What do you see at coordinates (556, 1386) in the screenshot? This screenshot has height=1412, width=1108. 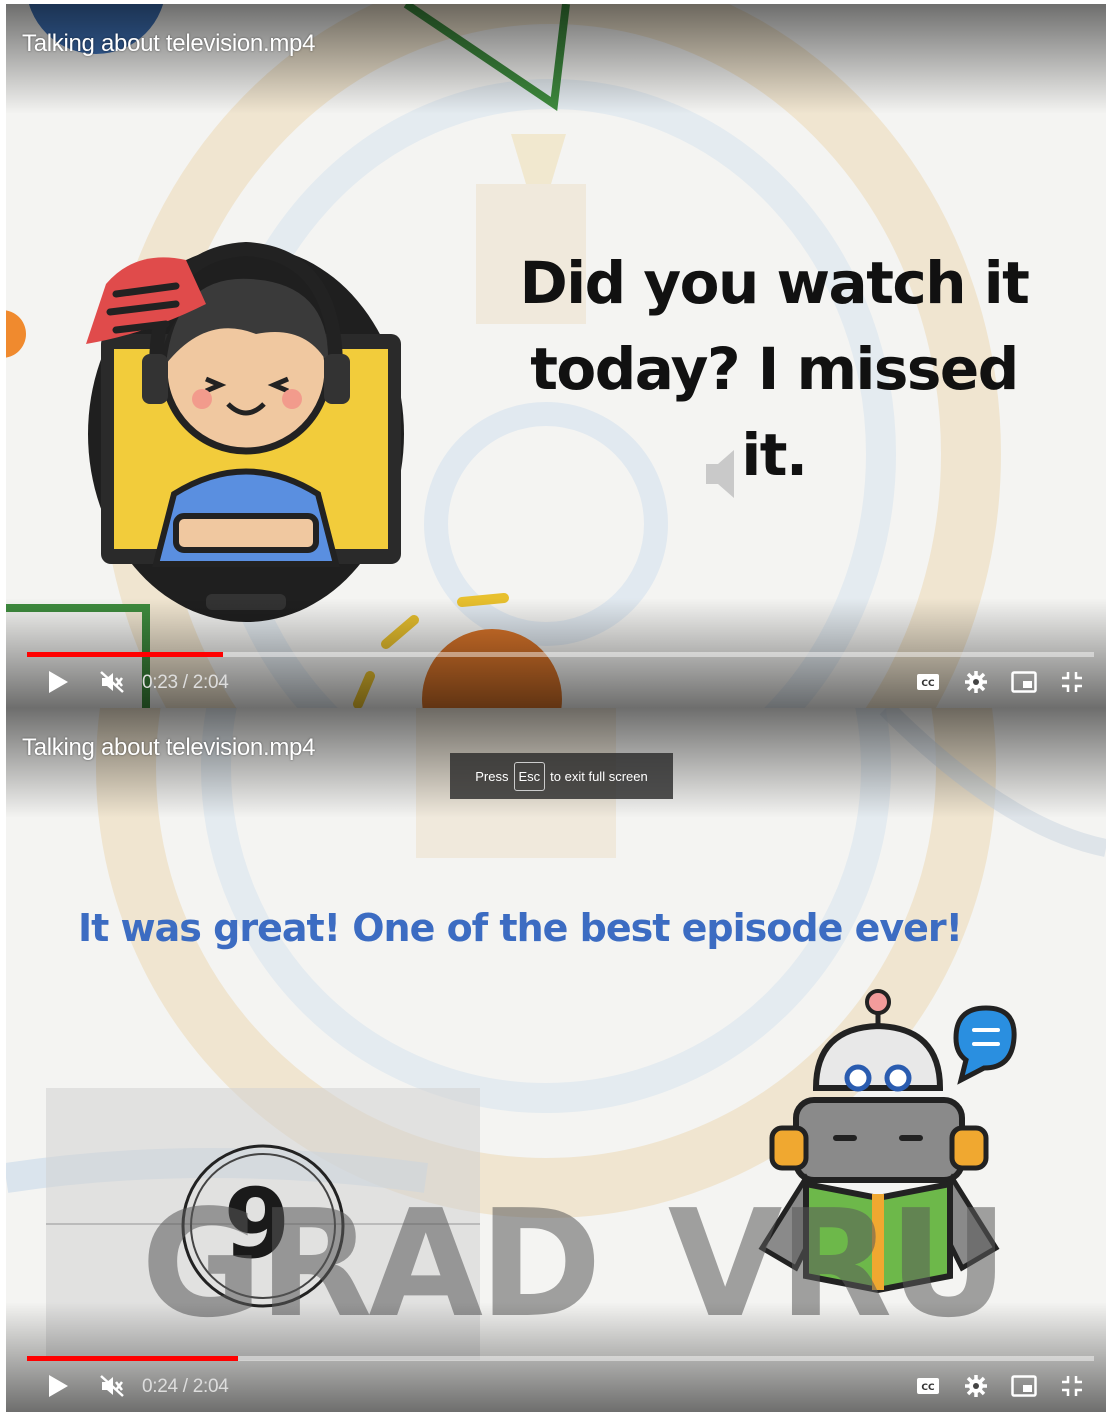 I see `control-bar: 0:24 / 2:04 CC` at bounding box center [556, 1386].